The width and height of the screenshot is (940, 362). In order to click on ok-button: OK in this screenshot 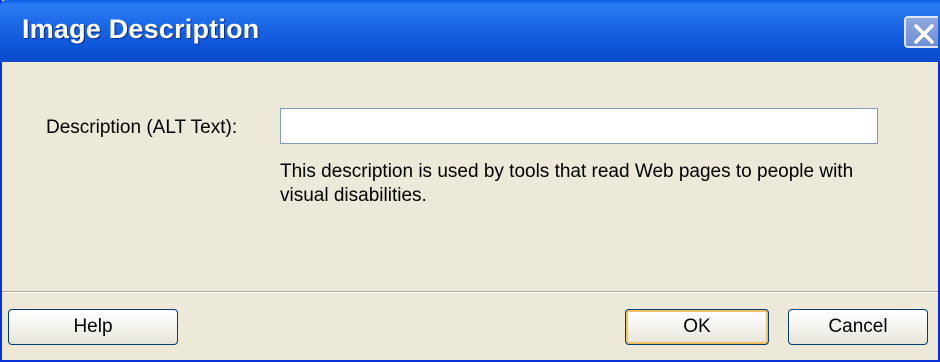, I will do `click(697, 327)`.